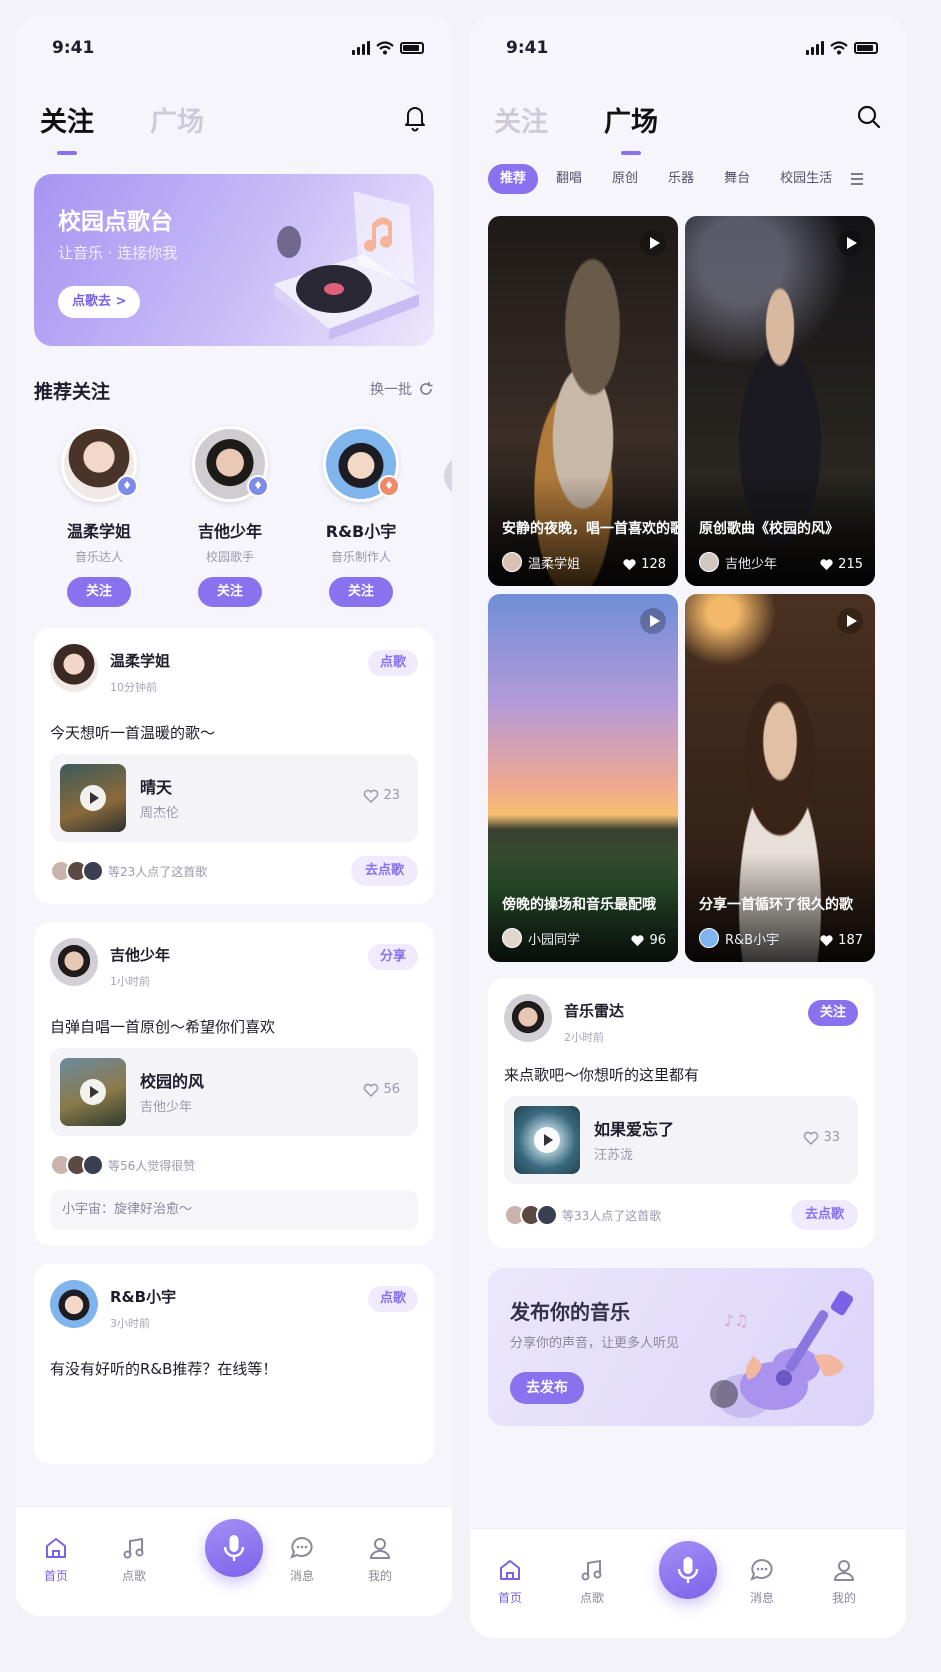  I want to click on nav-label: 点歌, so click(133, 1576).